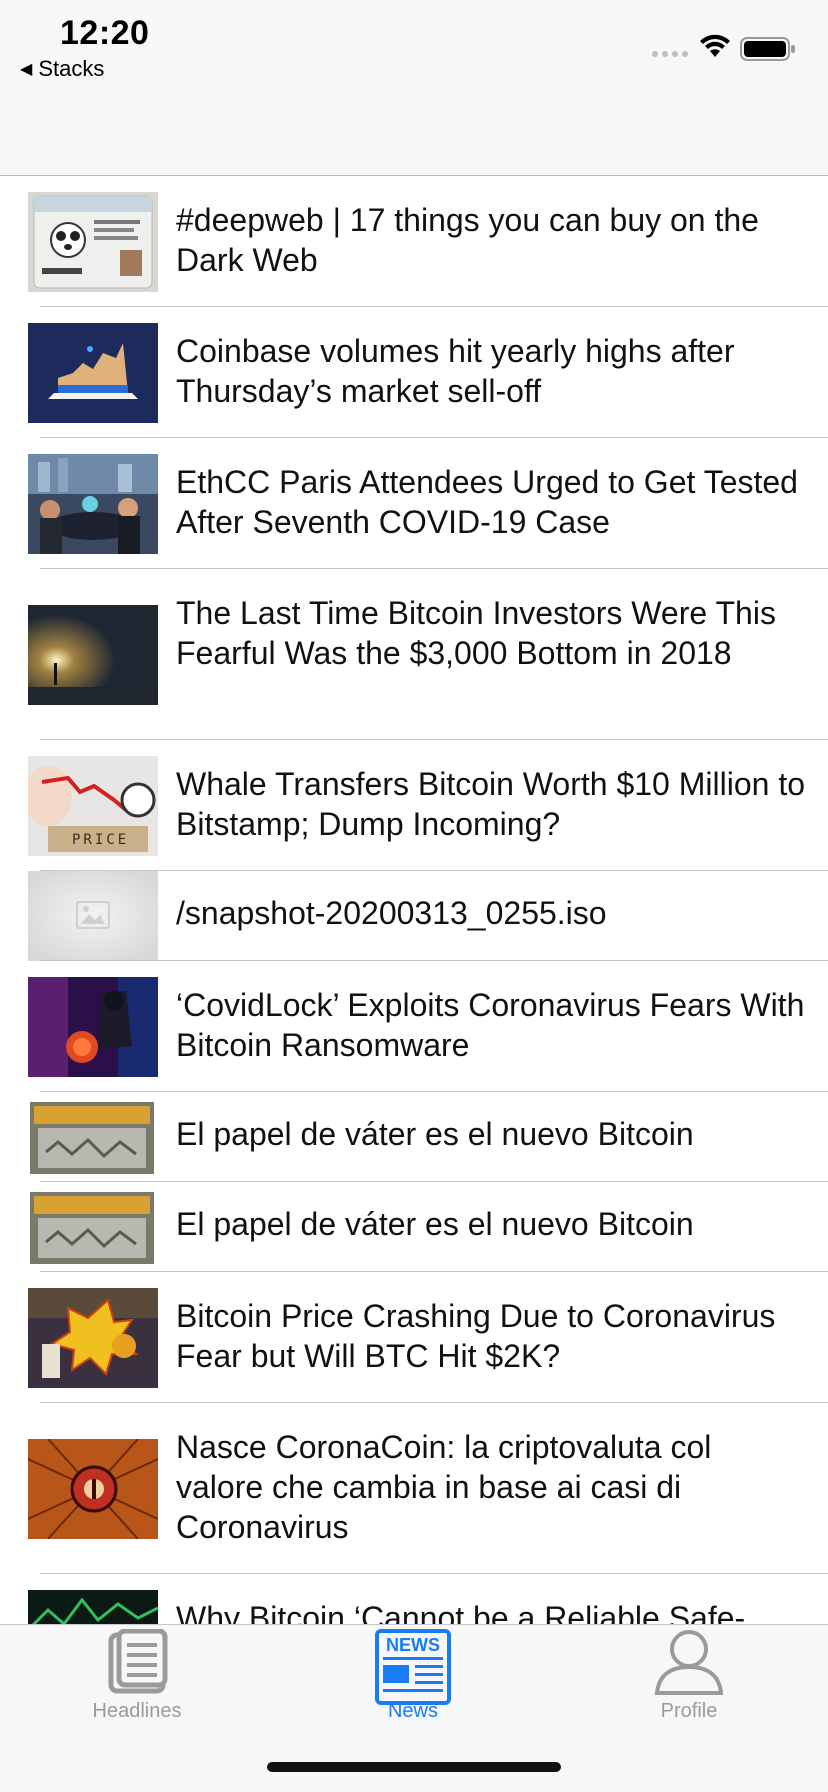  I want to click on status-time: 12:20, so click(105, 33).